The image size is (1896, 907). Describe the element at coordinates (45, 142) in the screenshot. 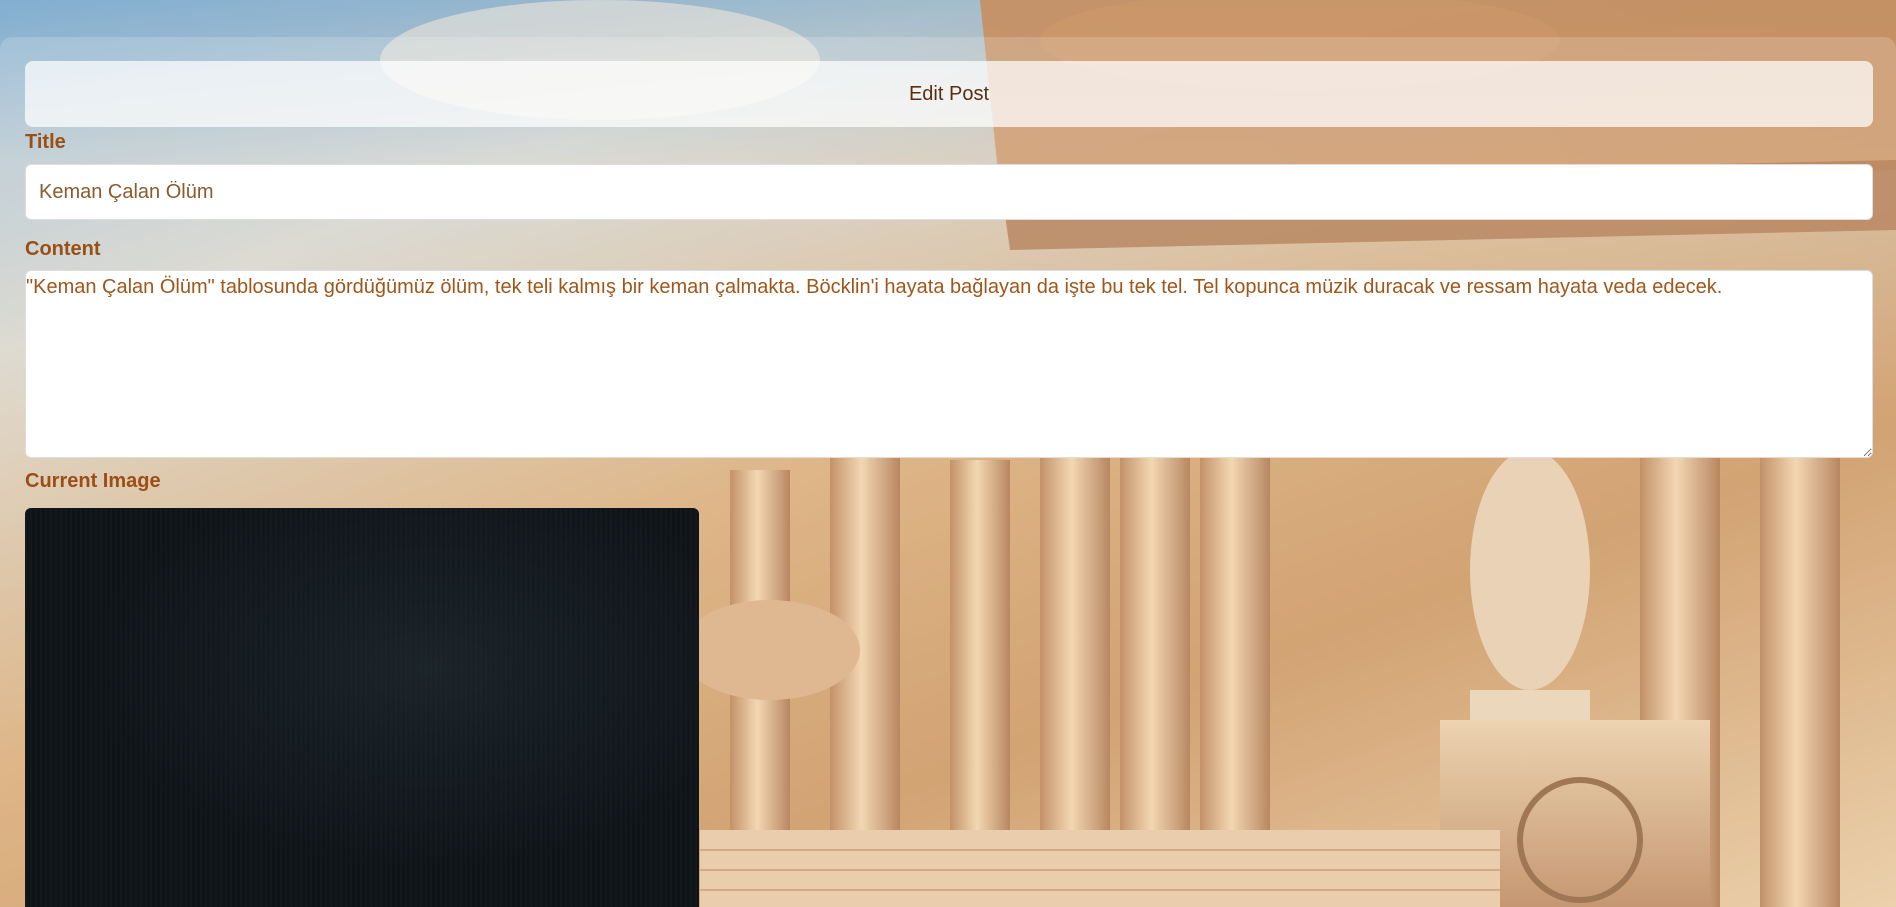

I see `title-label: Title` at that location.